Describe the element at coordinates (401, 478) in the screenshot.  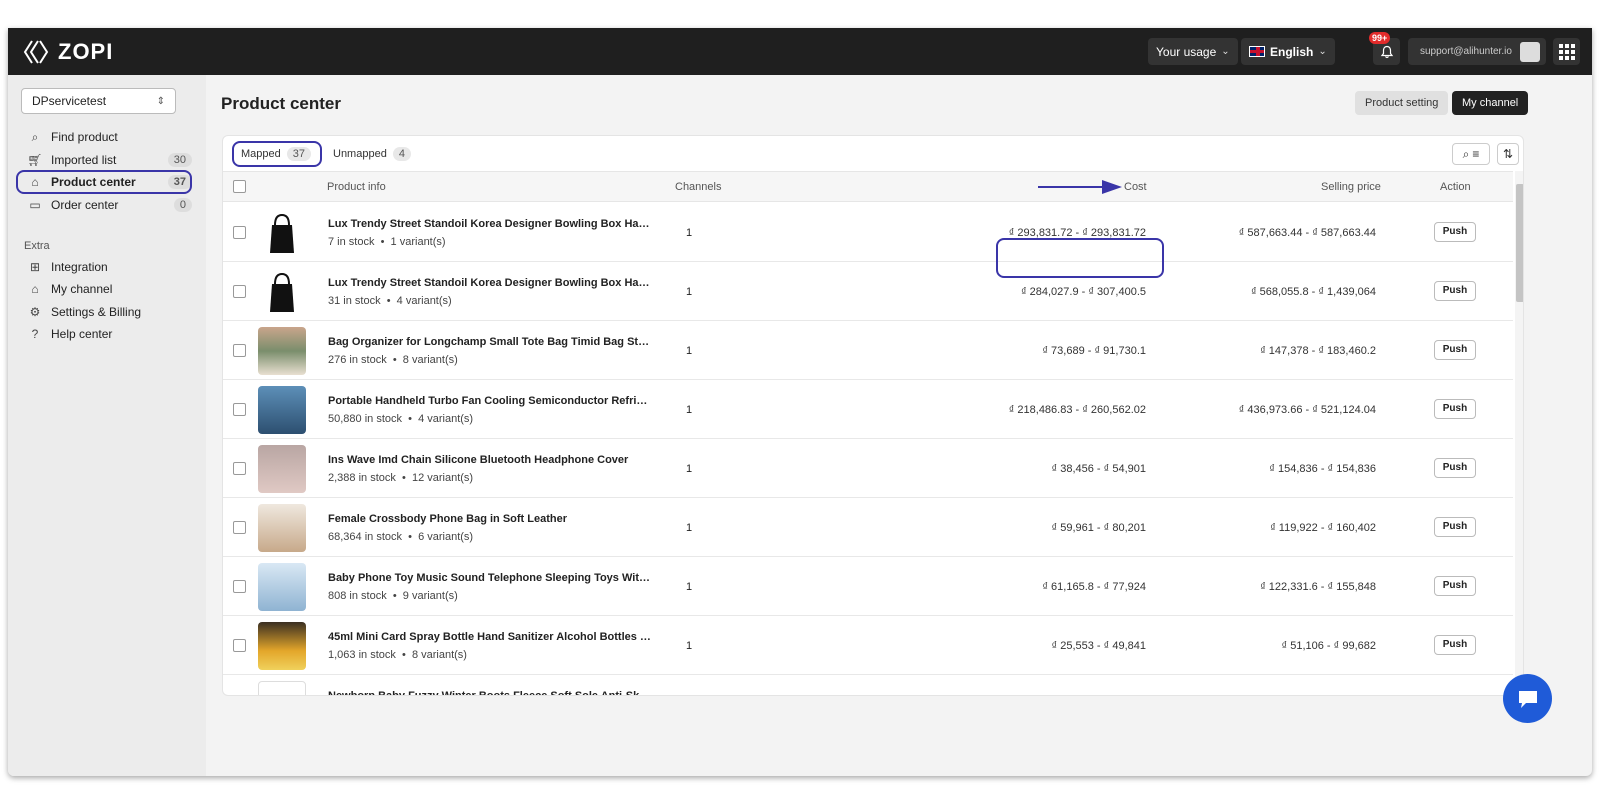
I see `product-meta: 2,388 in stock • 12 variant(s)` at that location.